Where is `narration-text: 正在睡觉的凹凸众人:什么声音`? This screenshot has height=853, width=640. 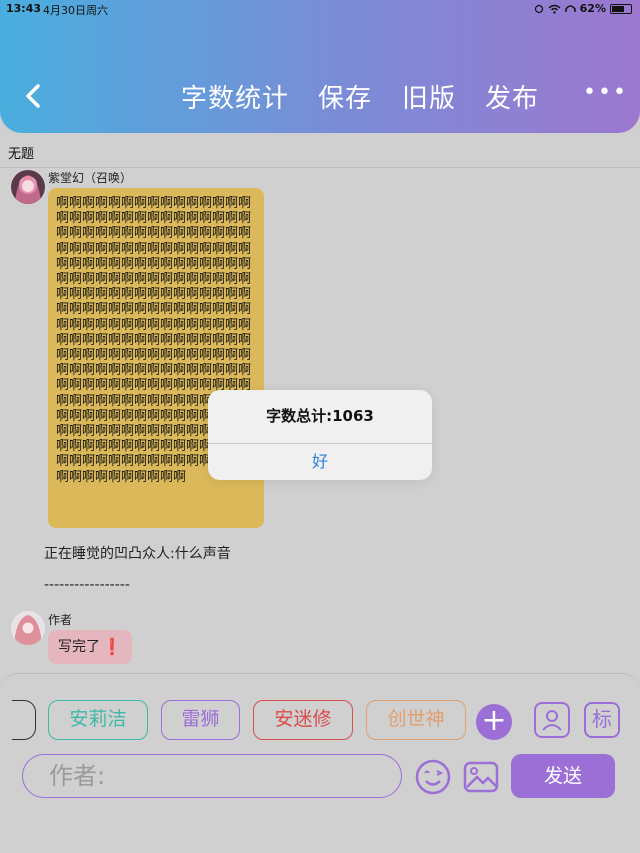
narration-text: 正在睡觉的凹凸众人:什么声音 is located at coordinates (137, 554).